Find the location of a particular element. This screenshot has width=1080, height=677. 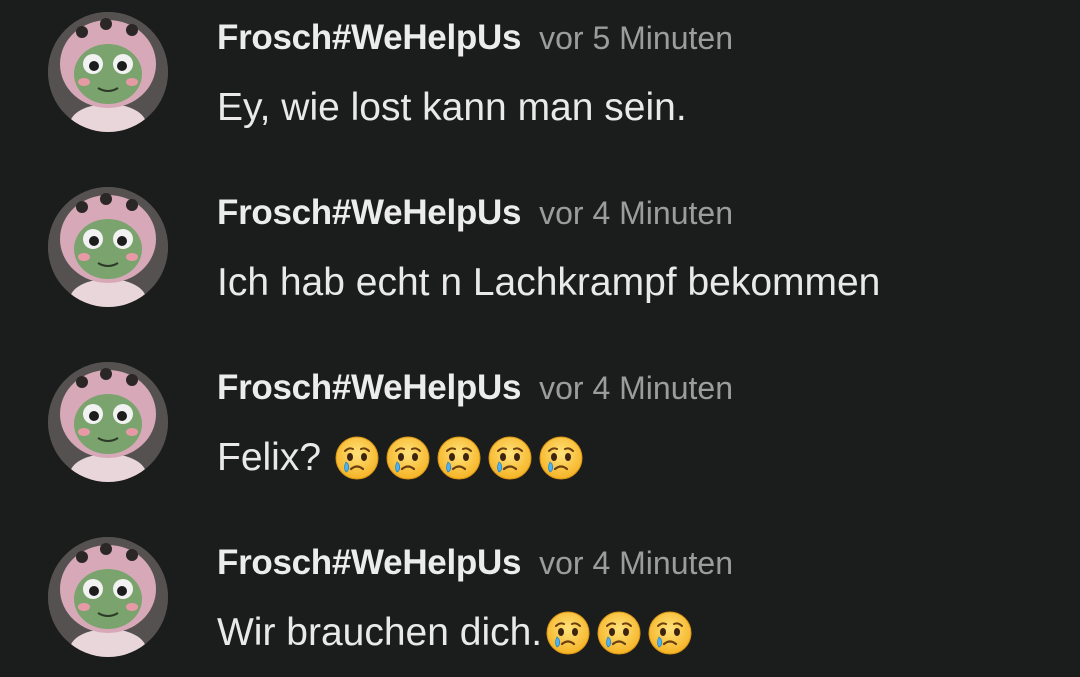

message-body: Wir brauchen dich. is located at coordinates (380, 632).